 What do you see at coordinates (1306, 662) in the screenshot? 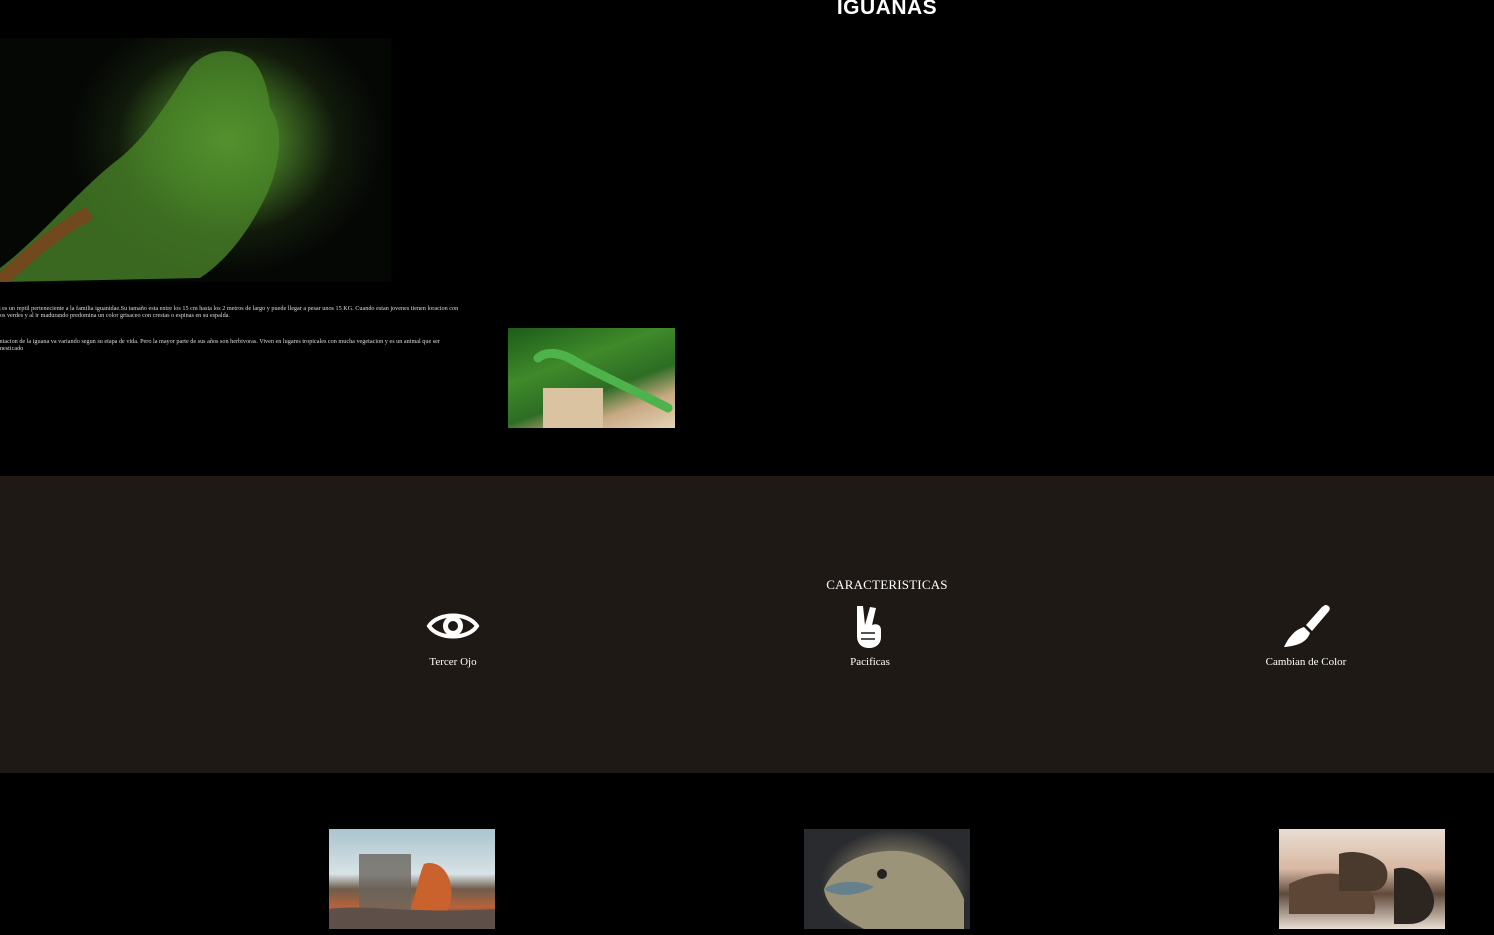
I see `feature-label: Cambian de Color` at bounding box center [1306, 662].